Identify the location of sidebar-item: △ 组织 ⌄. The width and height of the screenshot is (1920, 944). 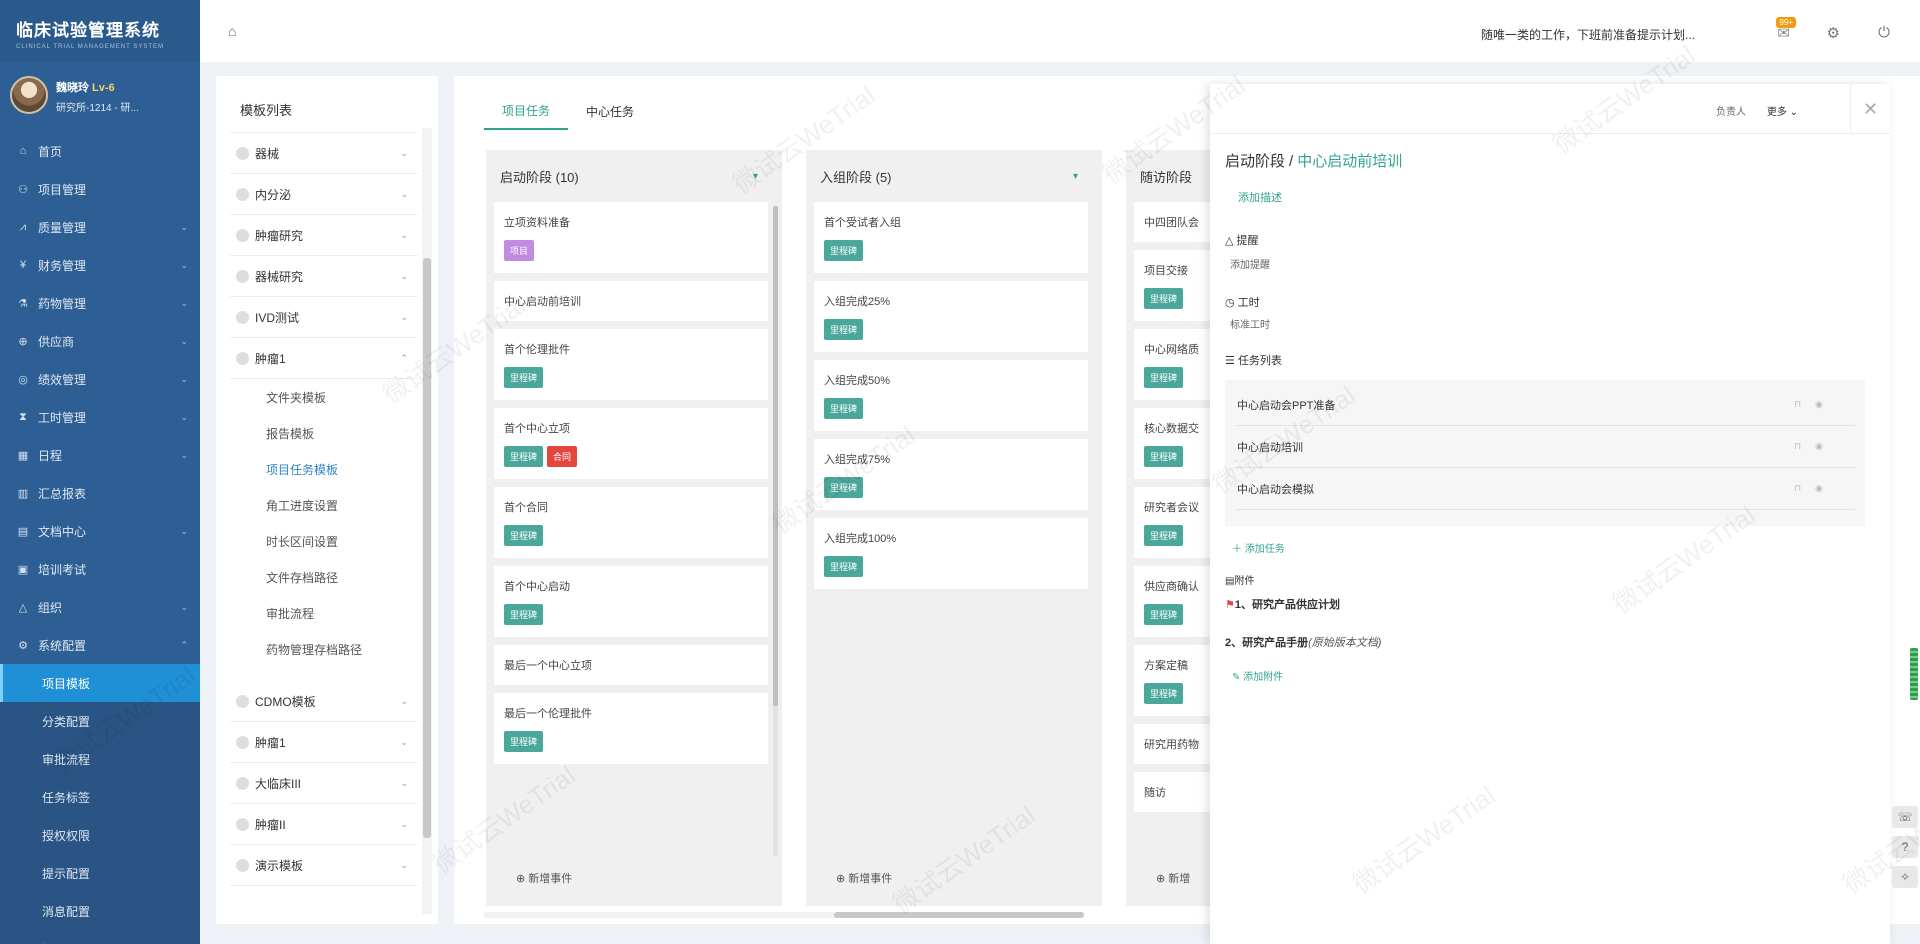
(100, 607).